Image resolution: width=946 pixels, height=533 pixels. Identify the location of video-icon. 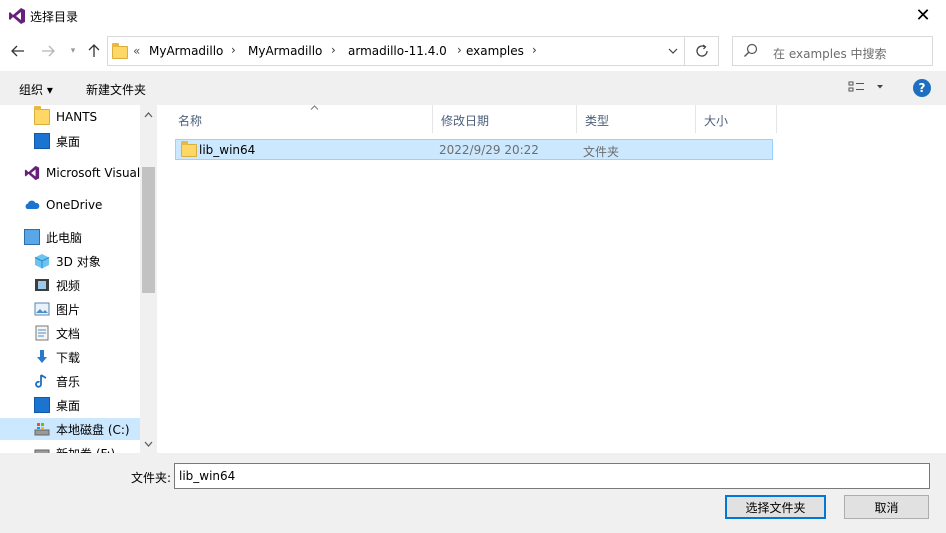
(42, 285).